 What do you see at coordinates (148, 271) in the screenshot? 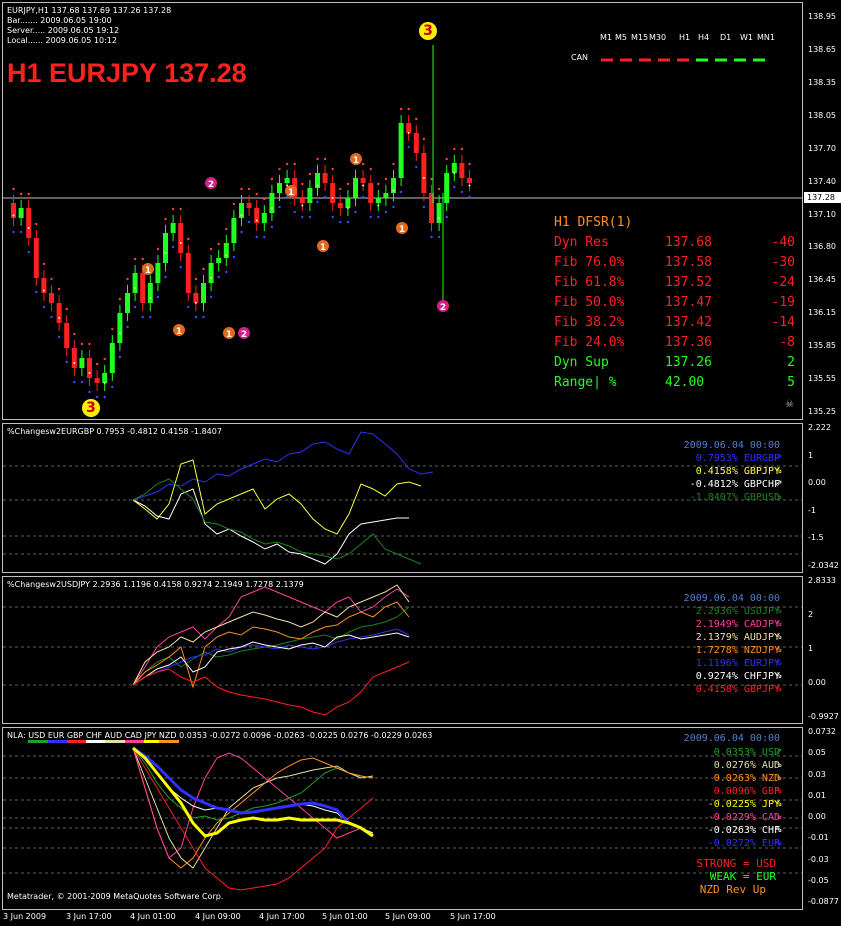
I see `marker-label: 1` at bounding box center [148, 271].